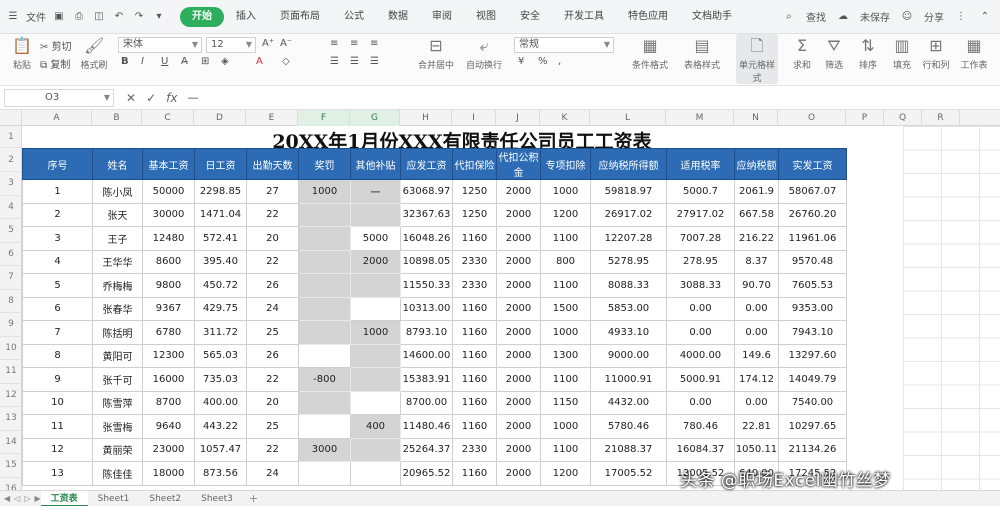  What do you see at coordinates (812, 285) in the screenshot?
I see `table-cell: 7605.53` at bounding box center [812, 285].